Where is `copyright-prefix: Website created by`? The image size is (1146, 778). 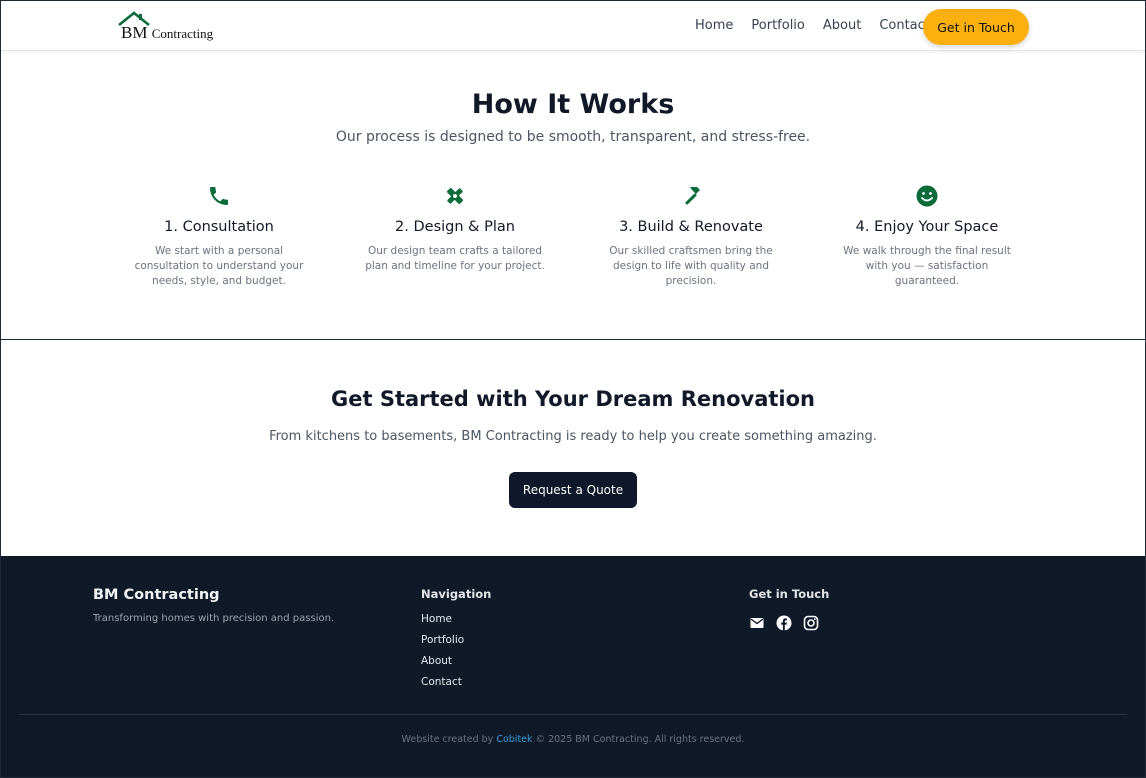 copyright-prefix: Website created by is located at coordinates (447, 739).